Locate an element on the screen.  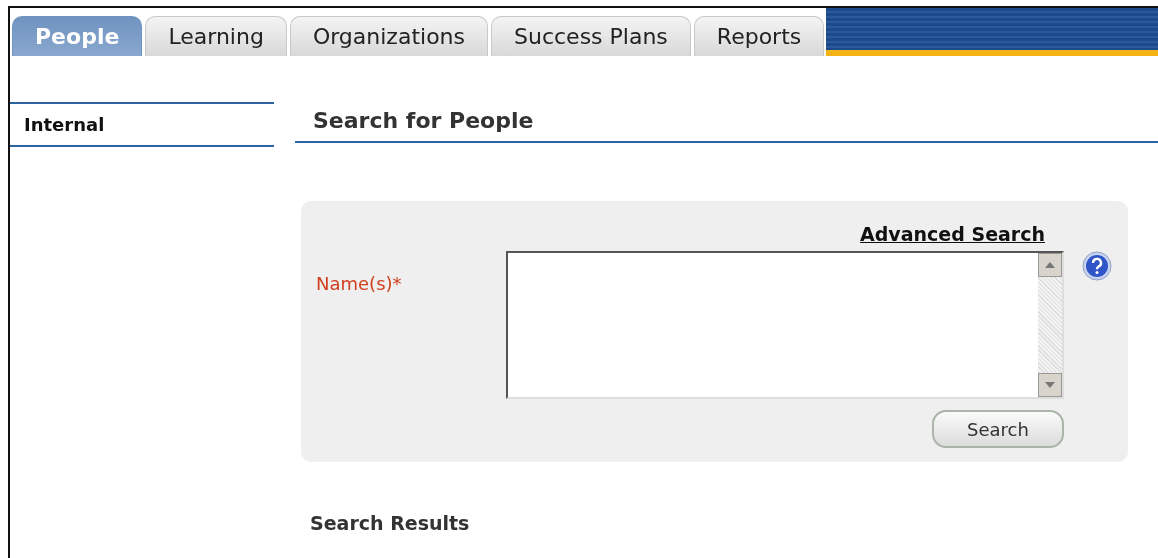
advanced-search-link: Advanced Search is located at coordinates (952, 234).